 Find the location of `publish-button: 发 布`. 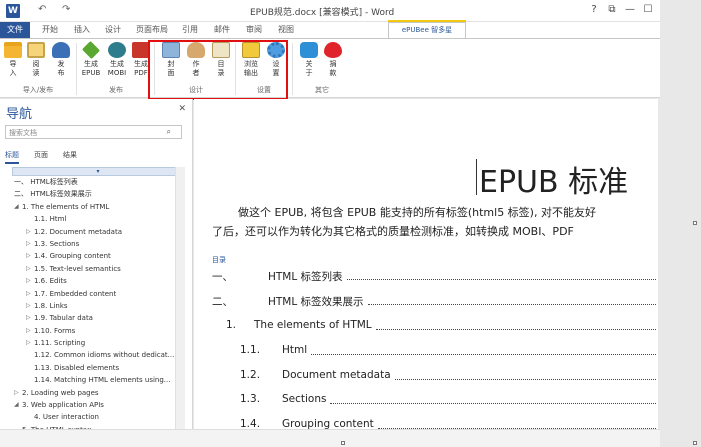

publish-button: 发 布 is located at coordinates (61, 60).